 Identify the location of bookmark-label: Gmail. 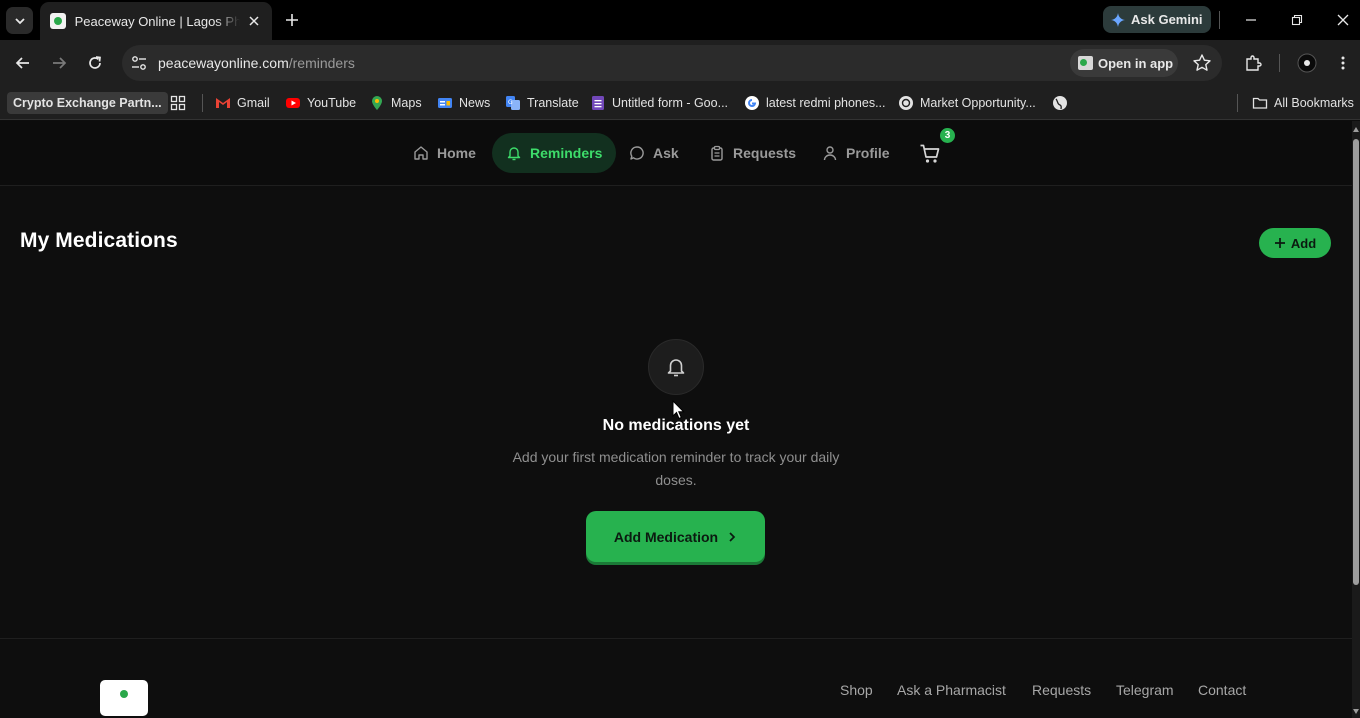
(253, 103).